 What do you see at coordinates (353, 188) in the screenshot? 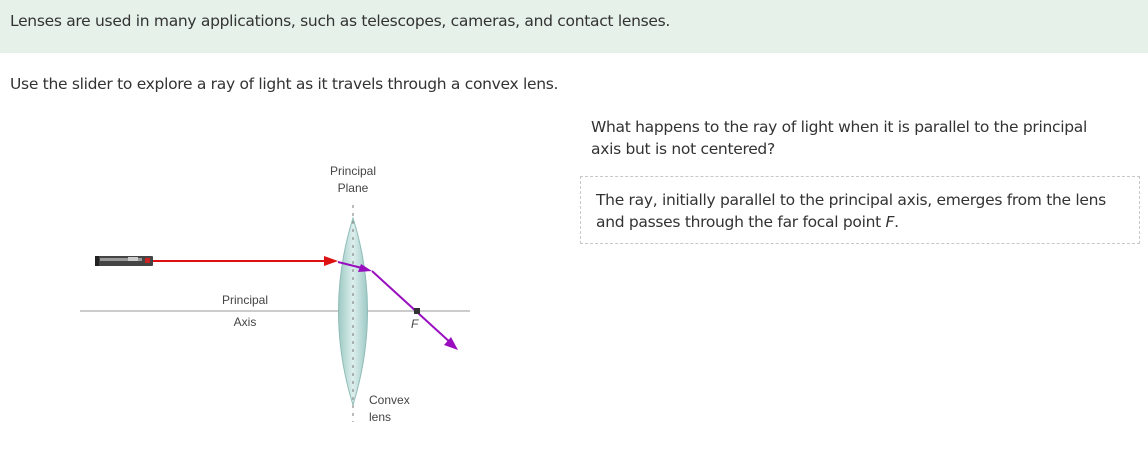
I see `principal-plane-label-line2: Plane` at bounding box center [353, 188].